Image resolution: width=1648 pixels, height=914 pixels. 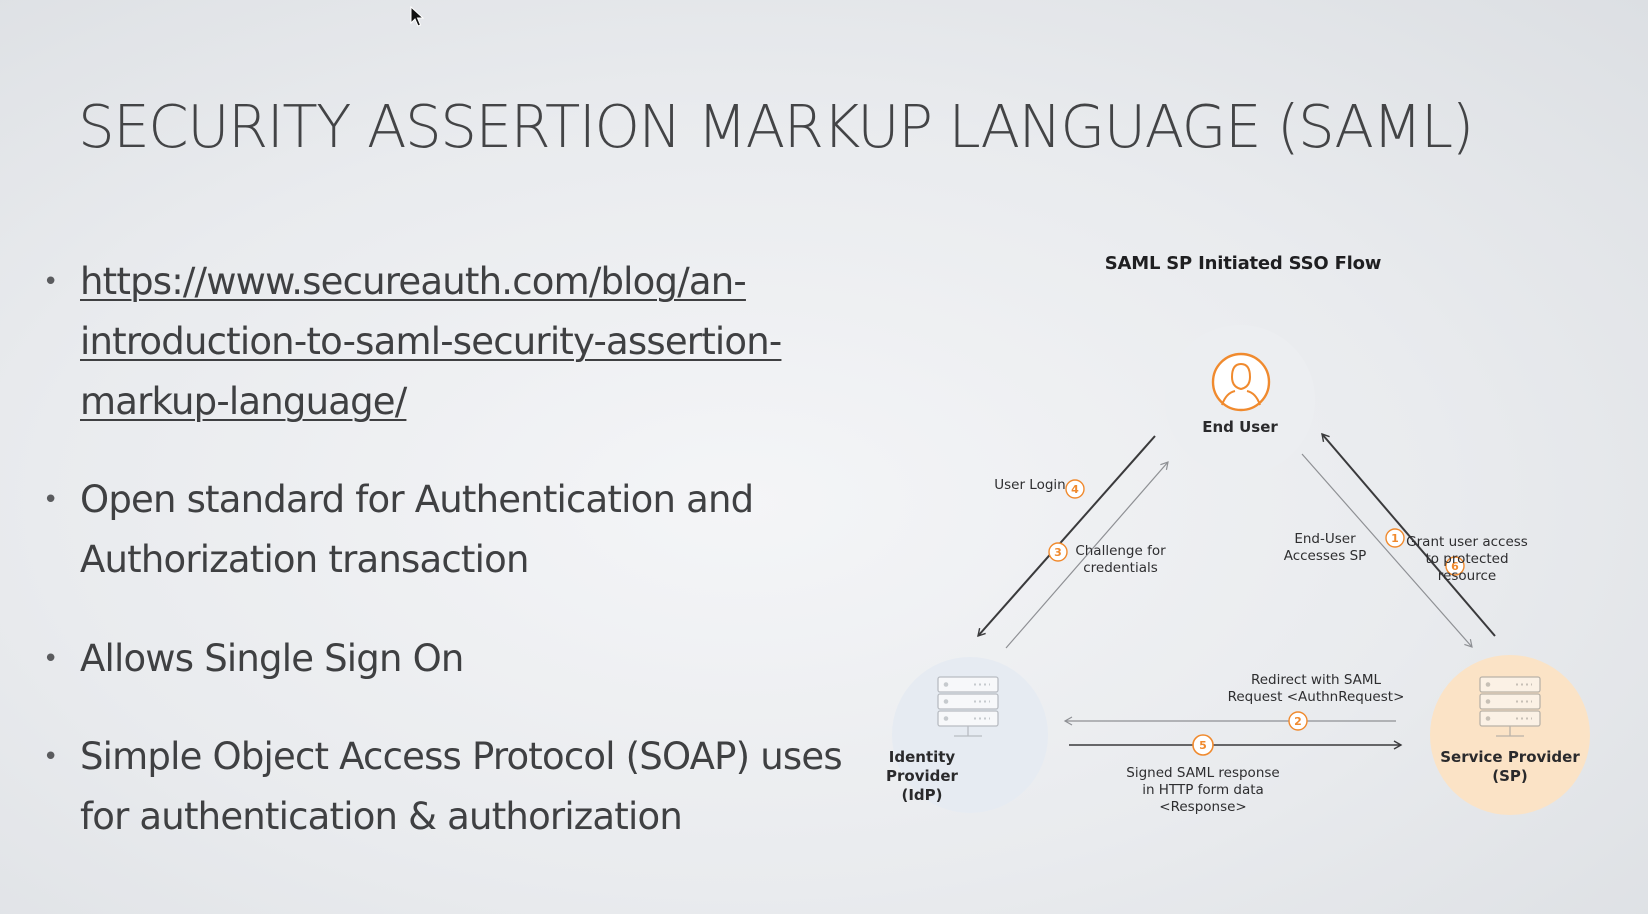 I want to click on step-badge: 2, so click(x=1298, y=721).